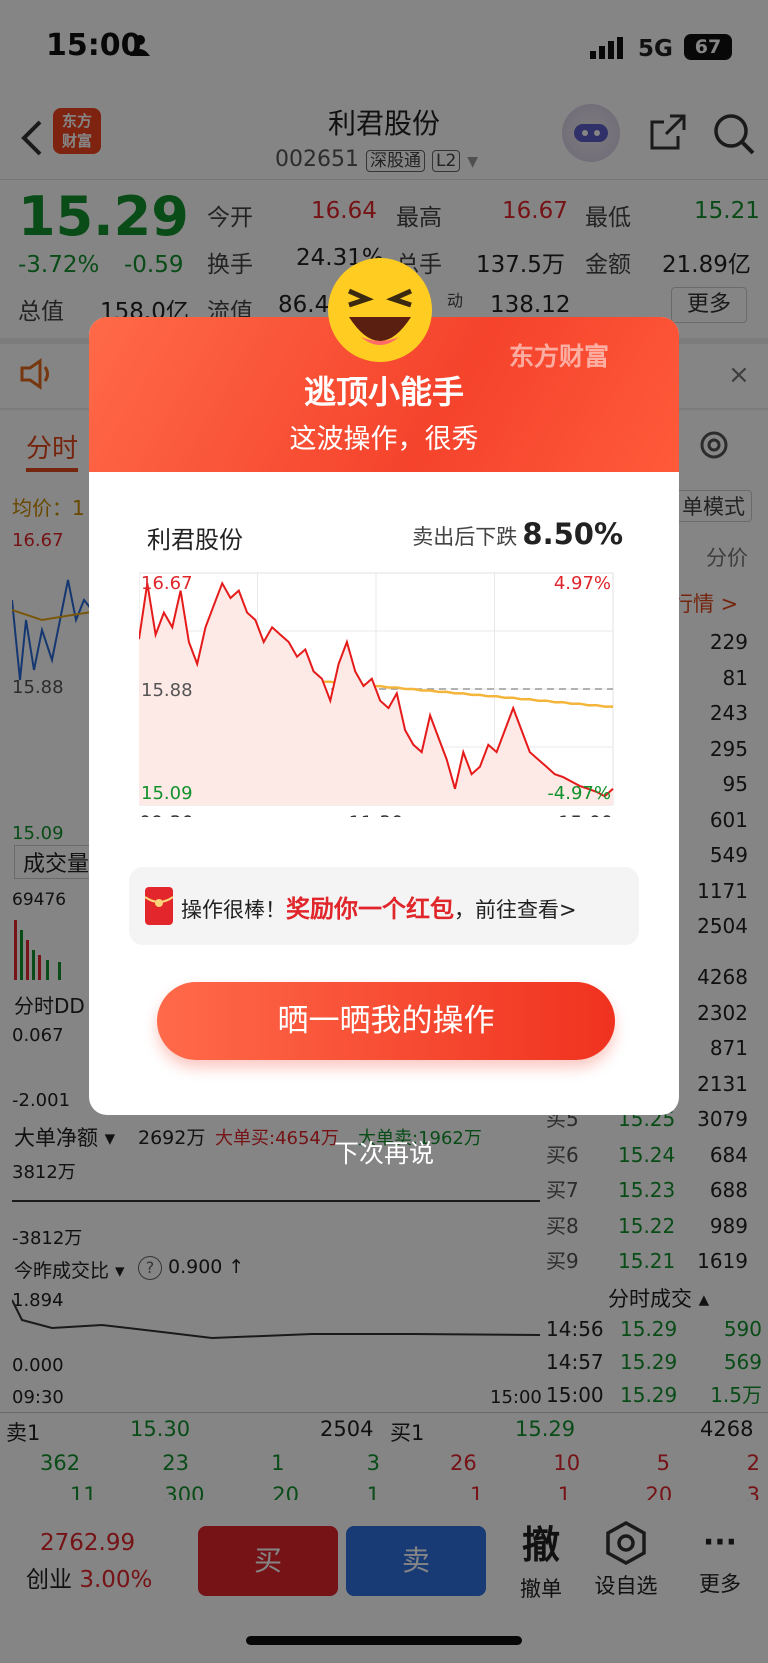  Describe the element at coordinates (370, 909) in the screenshot. I see `reward-highlight: 奖励你一个红包` at that location.